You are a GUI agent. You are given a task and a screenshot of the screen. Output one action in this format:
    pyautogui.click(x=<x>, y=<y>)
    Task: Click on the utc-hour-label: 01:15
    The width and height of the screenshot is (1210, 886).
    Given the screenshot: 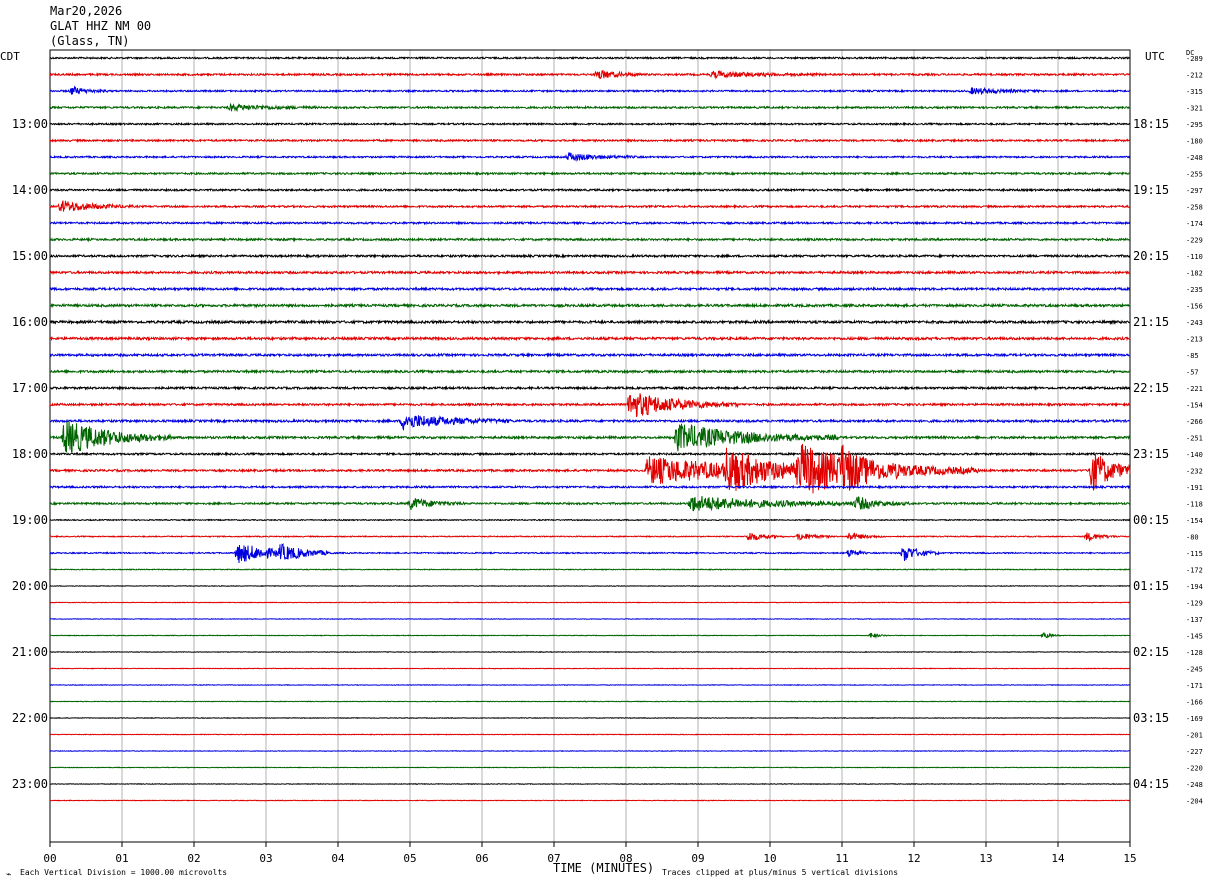 What is the action you would take?
    pyautogui.click(x=1151, y=586)
    